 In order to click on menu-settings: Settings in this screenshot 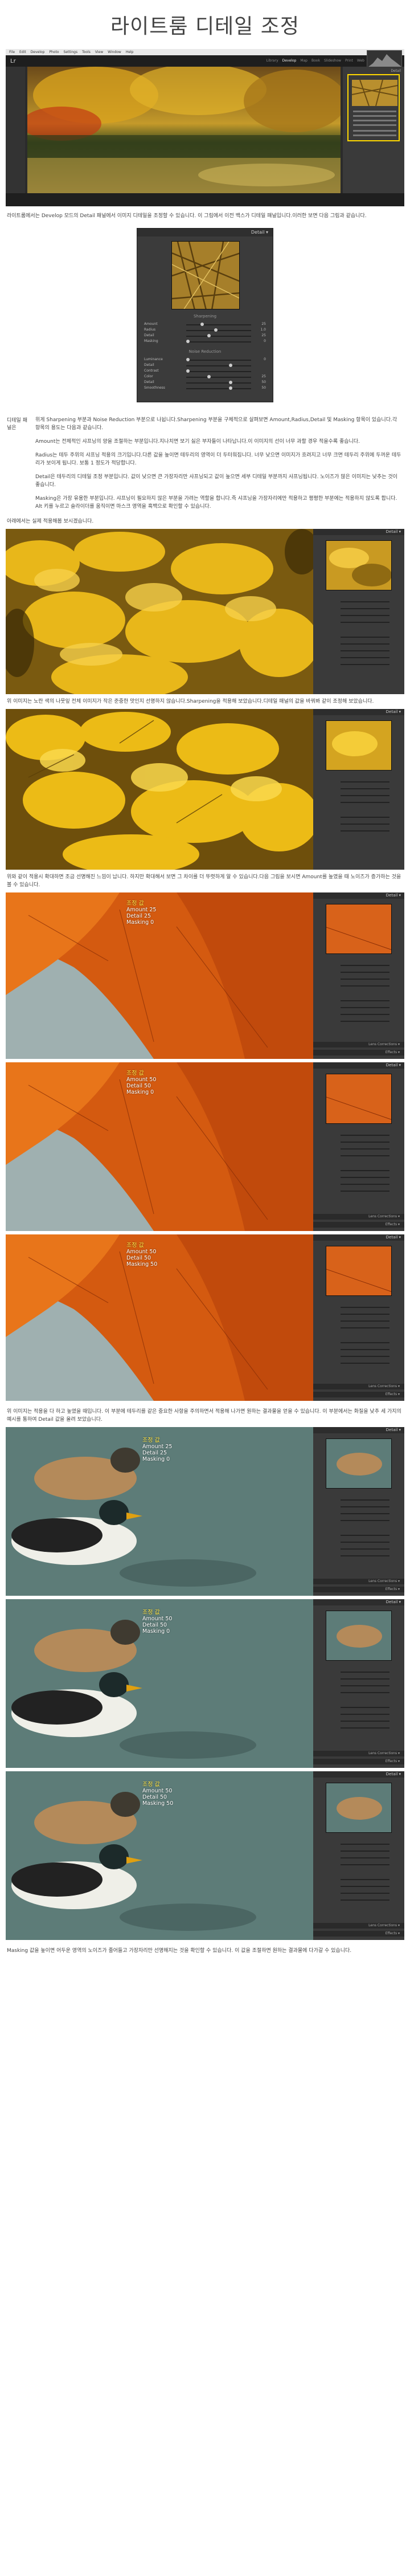, I will do `click(71, 52)`.